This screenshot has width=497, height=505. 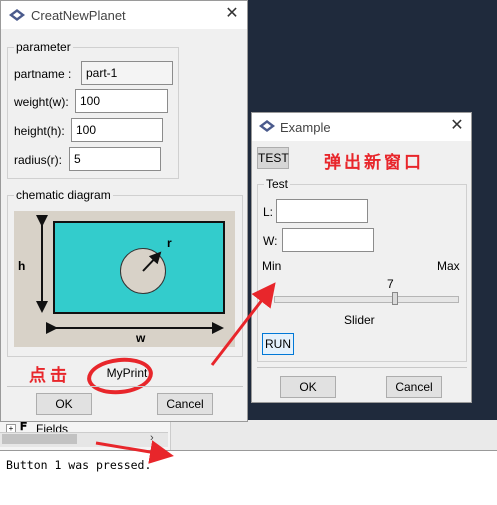 What do you see at coordinates (134, 452) in the screenshot?
I see `arrow-to-console-icon` at bounding box center [134, 452].